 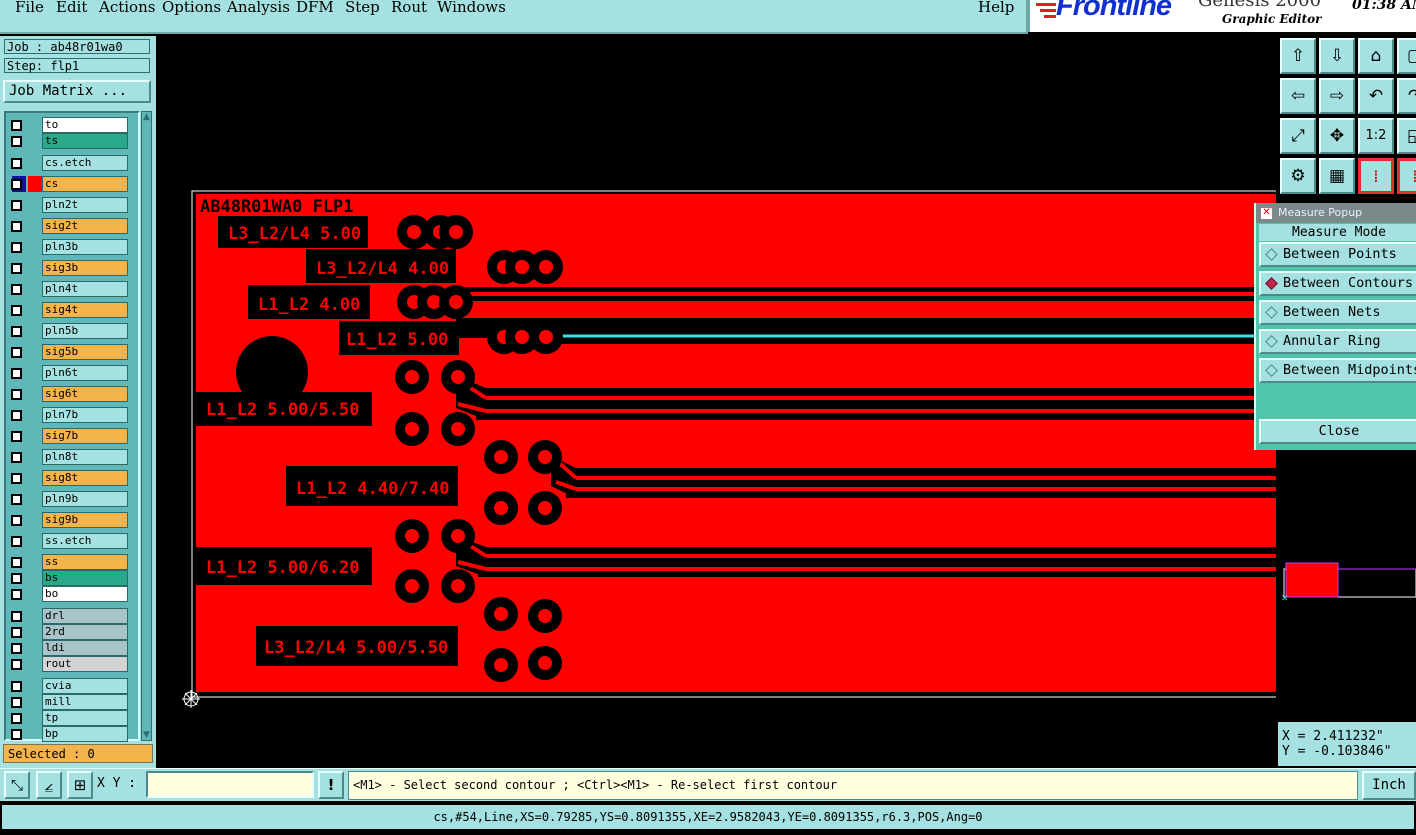 What do you see at coordinates (1337, 431) in the screenshot?
I see `close-button: Close` at bounding box center [1337, 431].